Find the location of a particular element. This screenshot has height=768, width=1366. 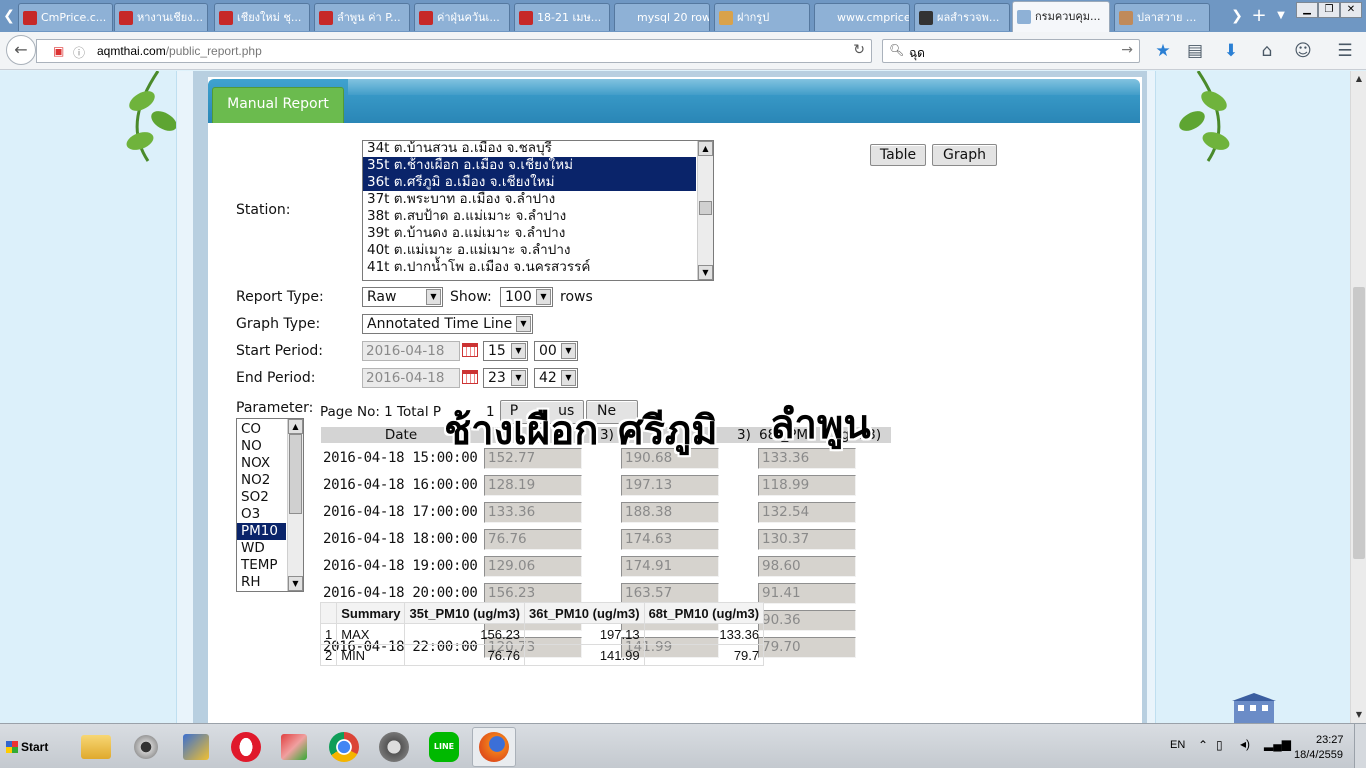

line-app: LINE is located at coordinates (444, 747).